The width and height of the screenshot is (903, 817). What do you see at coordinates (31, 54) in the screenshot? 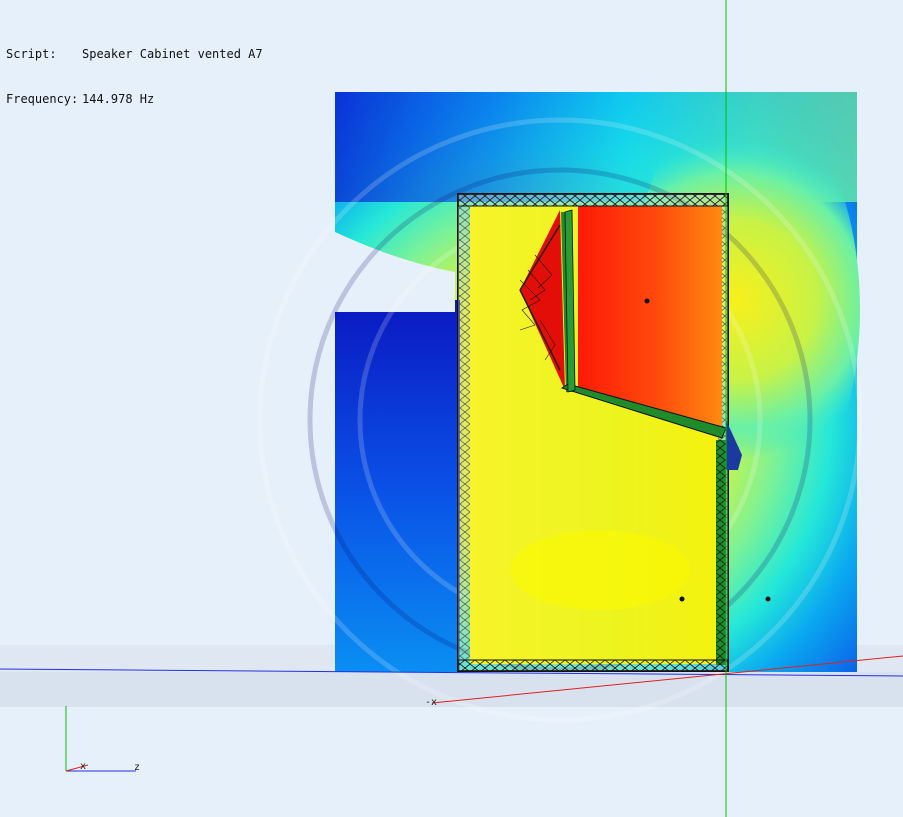
I see `script-label: Script:` at bounding box center [31, 54].